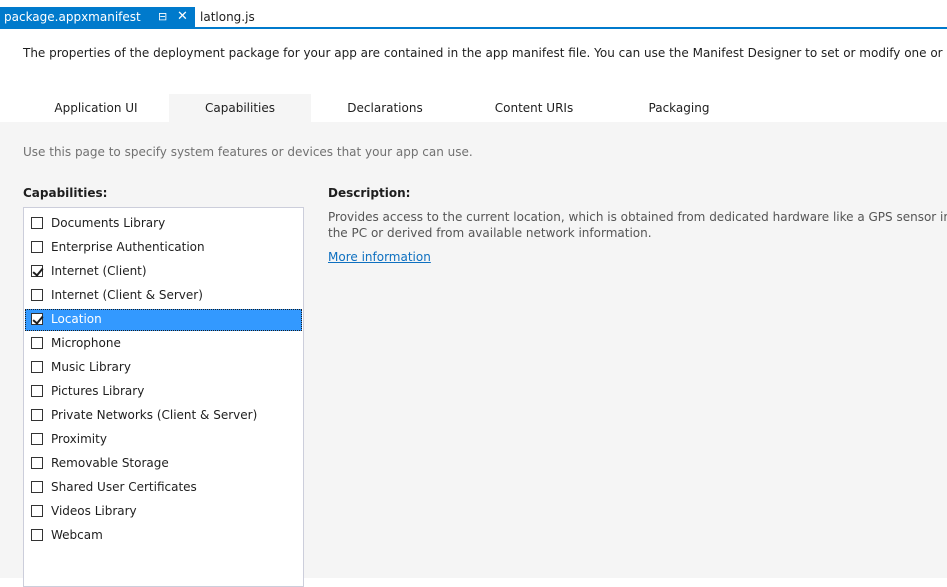 This screenshot has height=587, width=947. I want to click on capability-label: Webcam, so click(77, 535).